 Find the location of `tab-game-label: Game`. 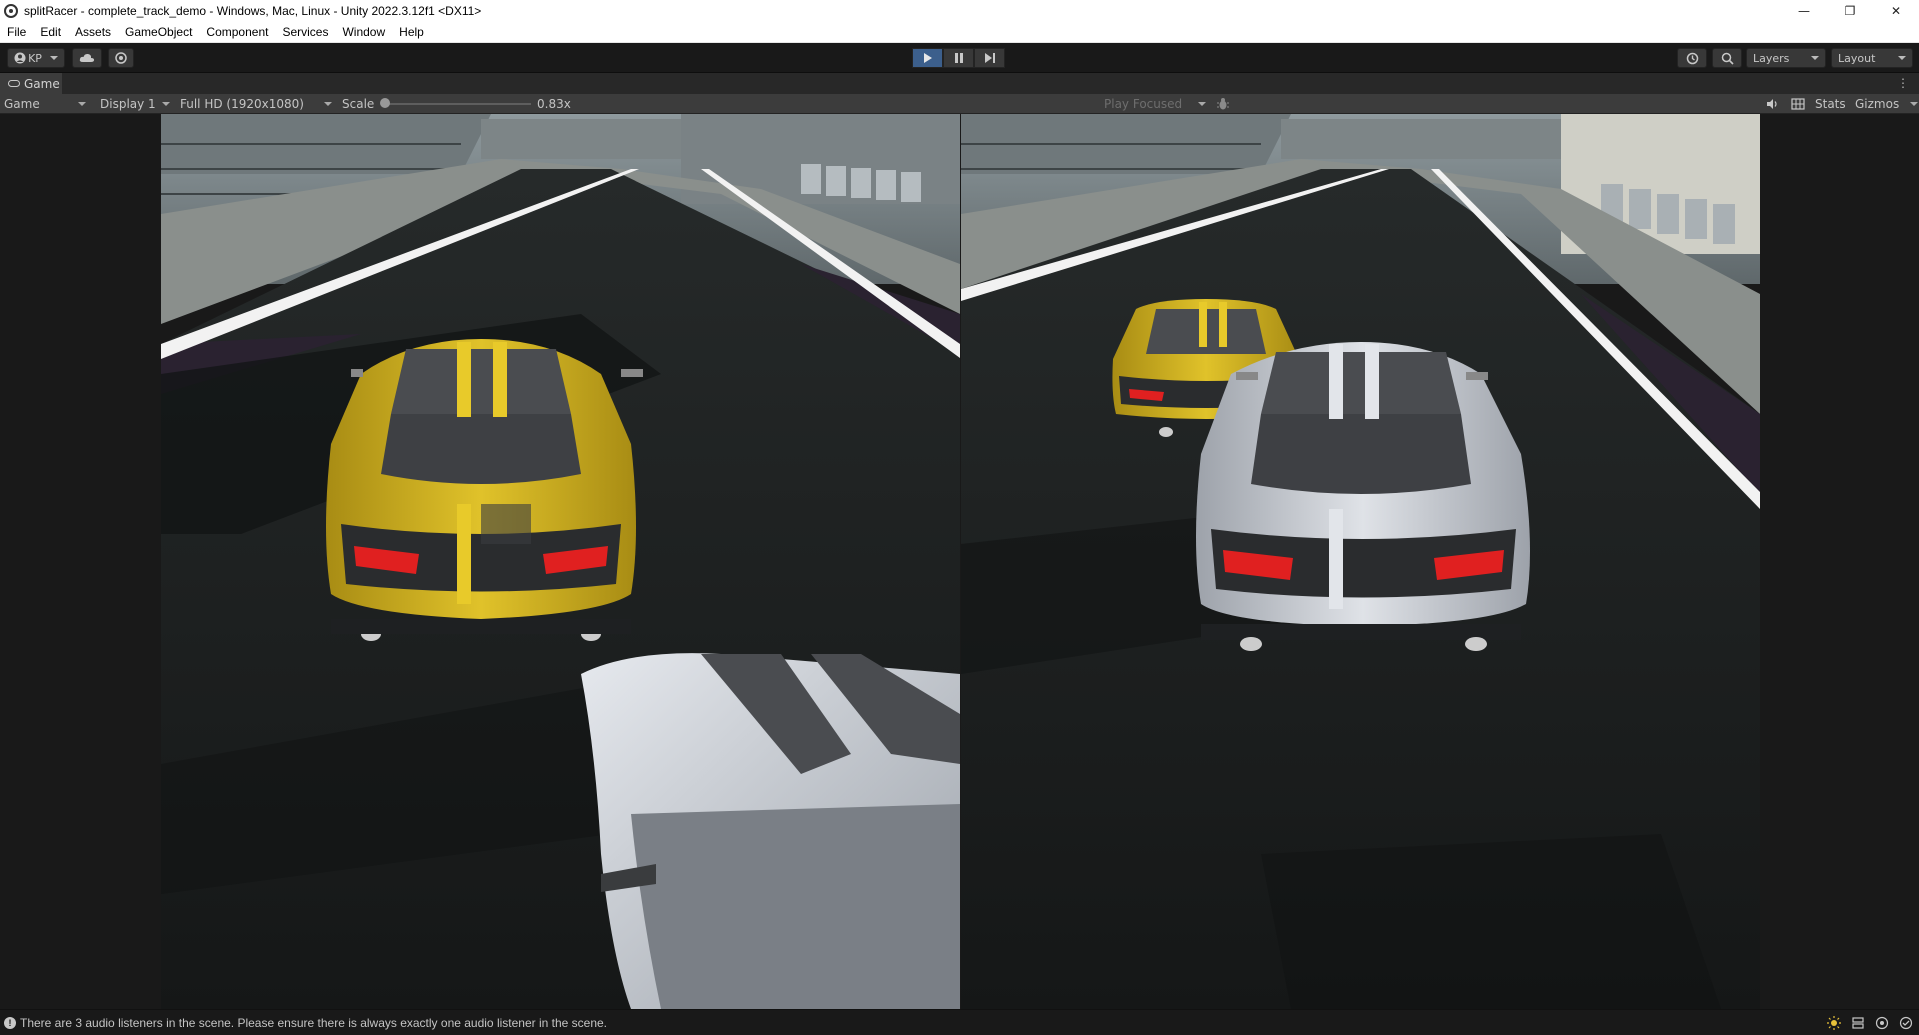

tab-game-label: Game is located at coordinates (42, 83).